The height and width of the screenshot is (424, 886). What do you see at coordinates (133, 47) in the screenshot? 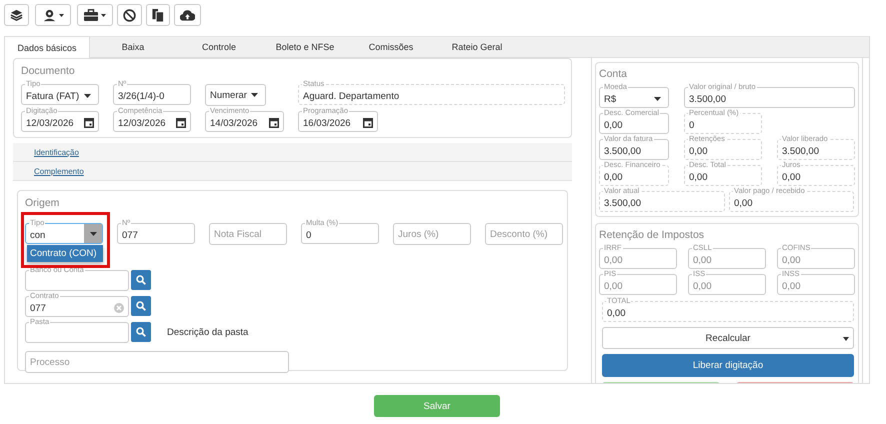
I see `tab: Baixa` at bounding box center [133, 47].